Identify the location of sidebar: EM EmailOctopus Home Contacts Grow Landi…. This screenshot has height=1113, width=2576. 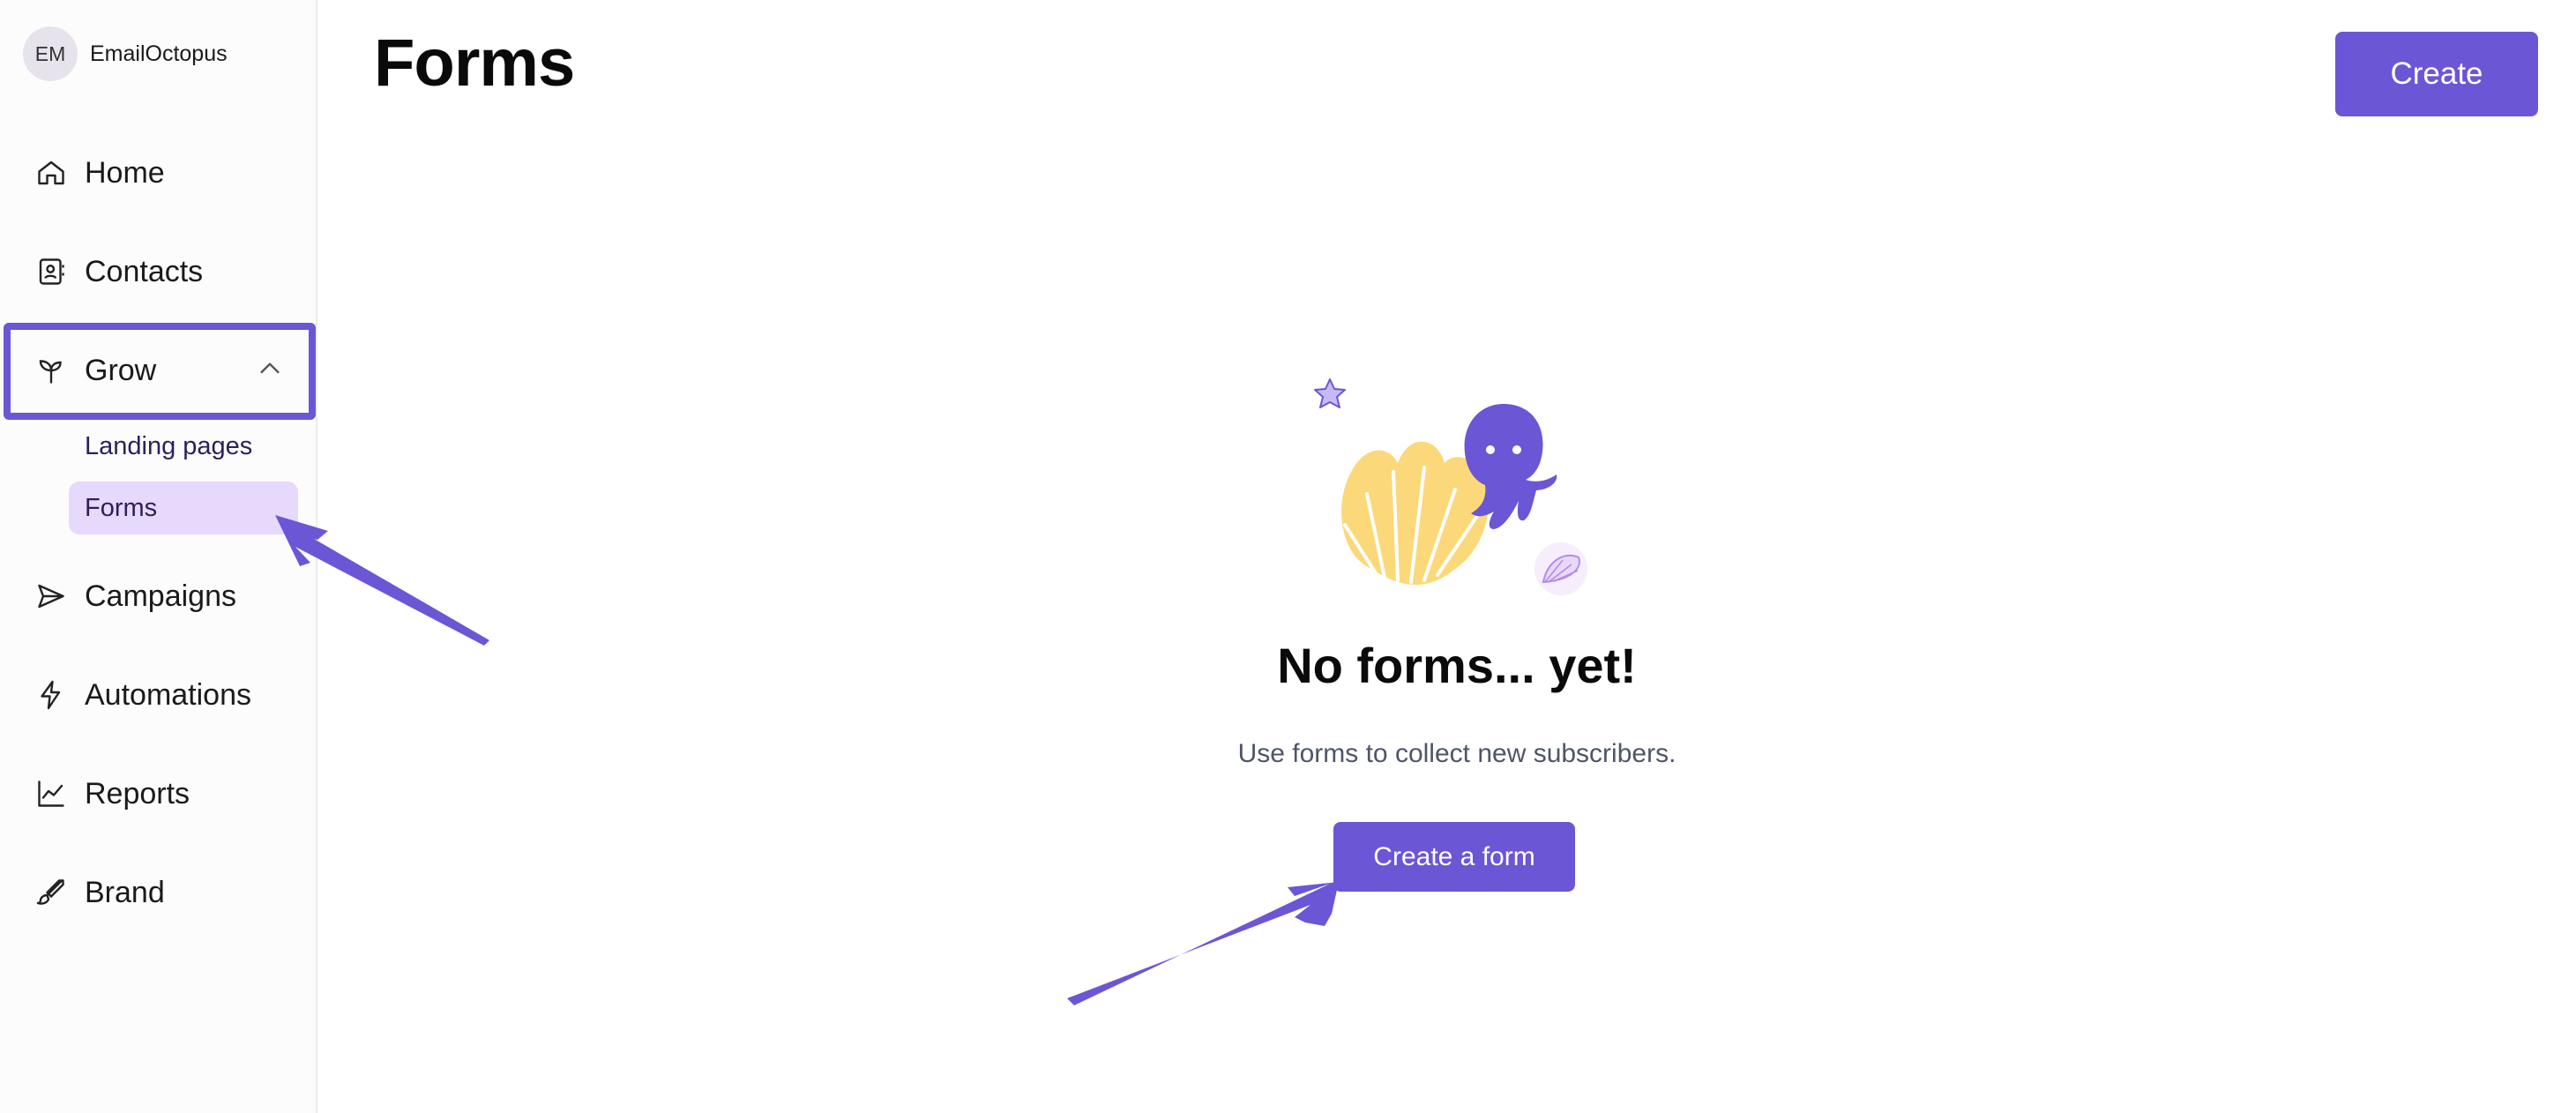
(158, 556).